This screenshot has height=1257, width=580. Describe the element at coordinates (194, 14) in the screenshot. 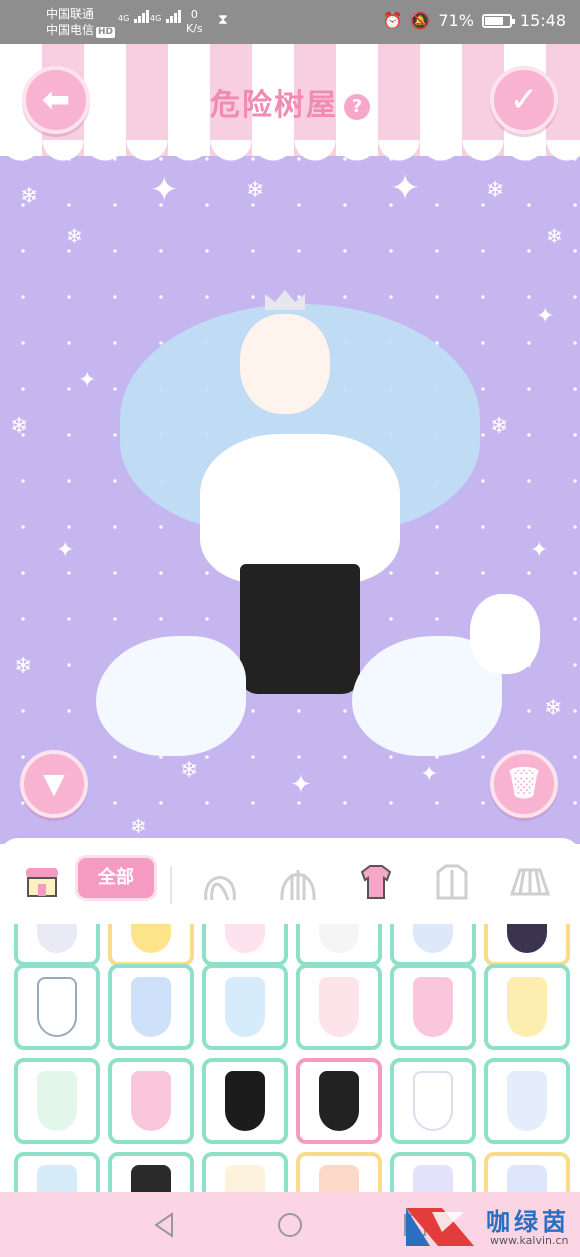

I see `net-speed-value: 0` at that location.